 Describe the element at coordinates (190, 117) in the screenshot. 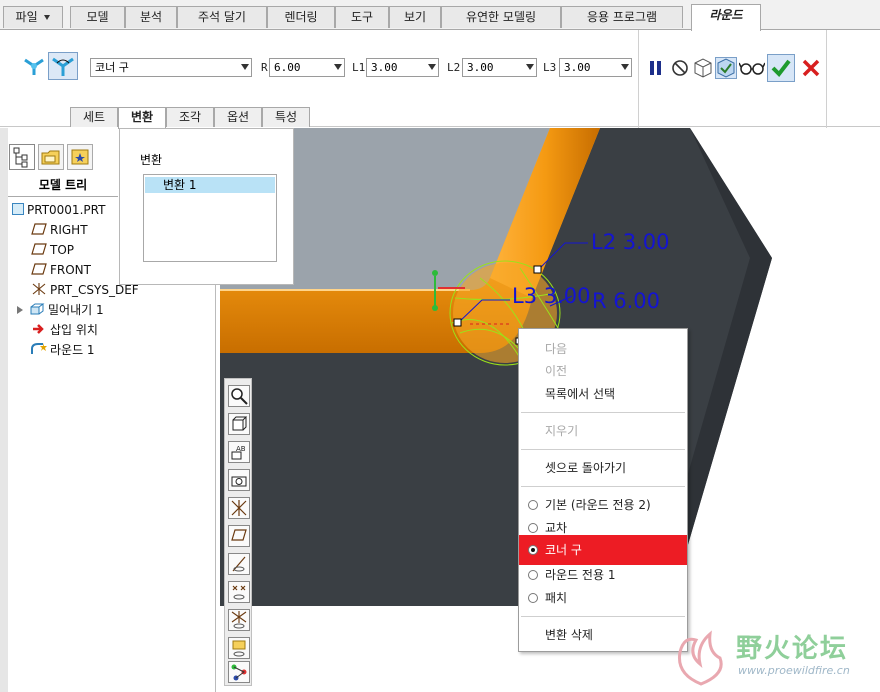

I see `subtab-pieces: 조각` at that location.